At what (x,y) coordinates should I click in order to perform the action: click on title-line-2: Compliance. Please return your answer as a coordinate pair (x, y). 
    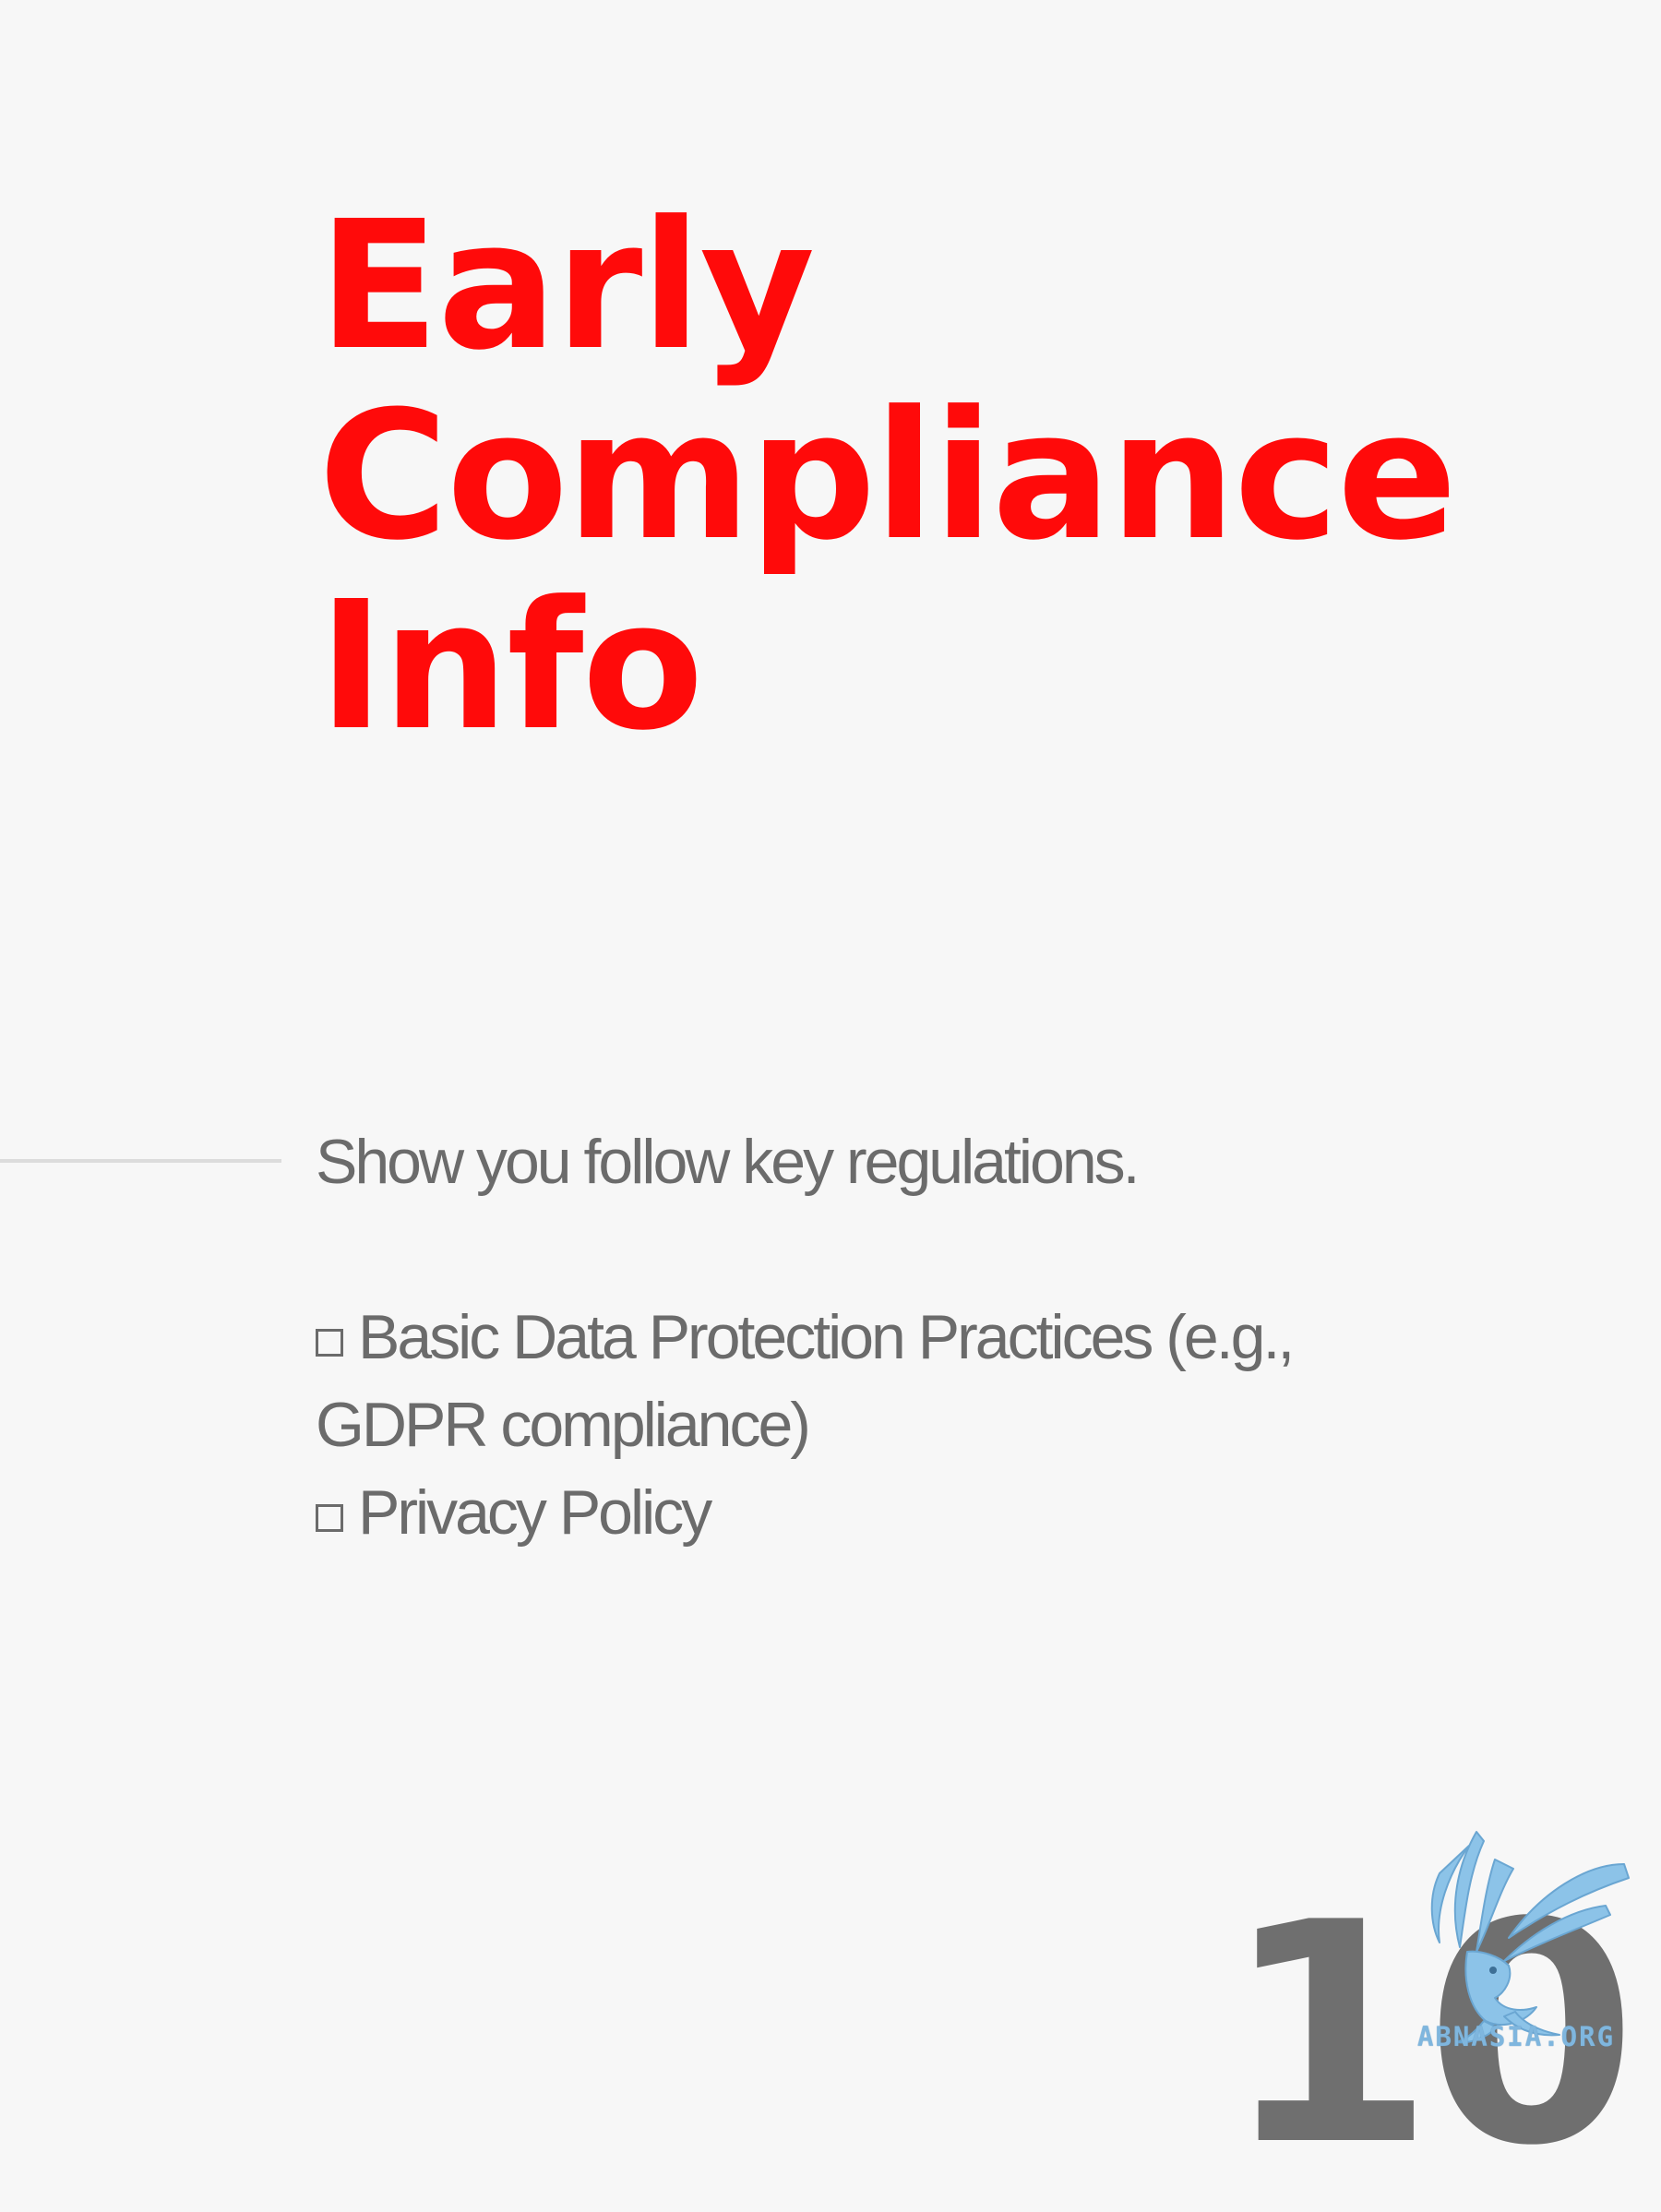
    Looking at the image, I should click on (887, 477).